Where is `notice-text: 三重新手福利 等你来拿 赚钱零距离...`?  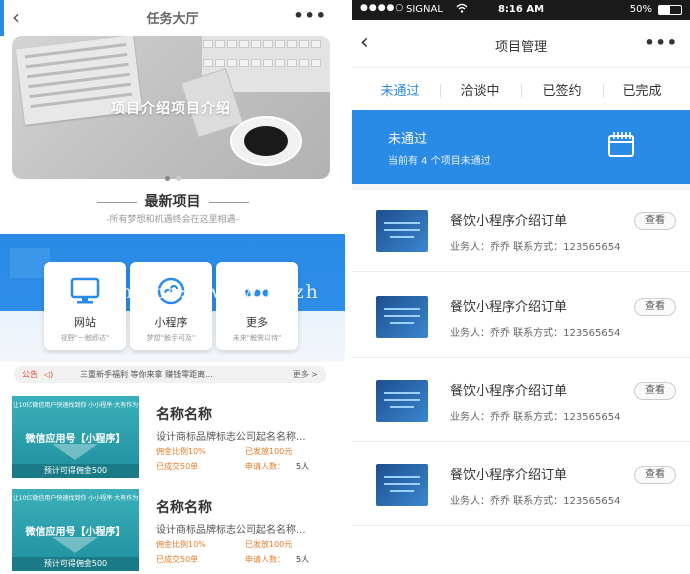 notice-text: 三重新手福利 等你来拿 赚钱零距离... is located at coordinates (146, 374).